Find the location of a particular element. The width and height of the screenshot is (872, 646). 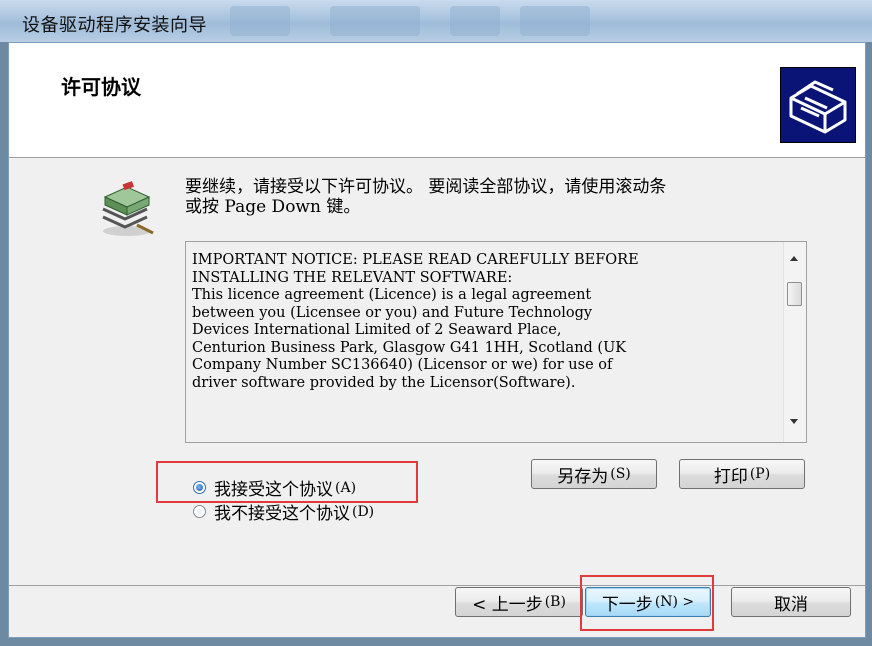

print-shortcut: (P) is located at coordinates (760, 474).